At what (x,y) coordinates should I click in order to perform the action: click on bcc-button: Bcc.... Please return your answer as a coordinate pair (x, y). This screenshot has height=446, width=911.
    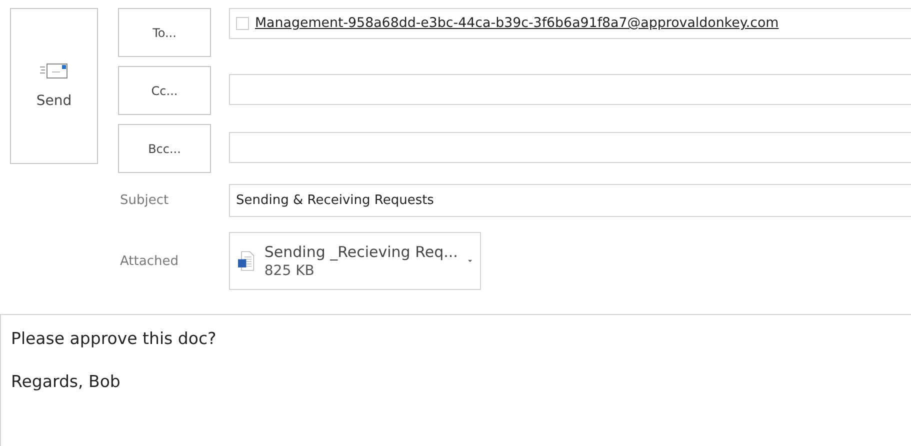
    Looking at the image, I should click on (164, 148).